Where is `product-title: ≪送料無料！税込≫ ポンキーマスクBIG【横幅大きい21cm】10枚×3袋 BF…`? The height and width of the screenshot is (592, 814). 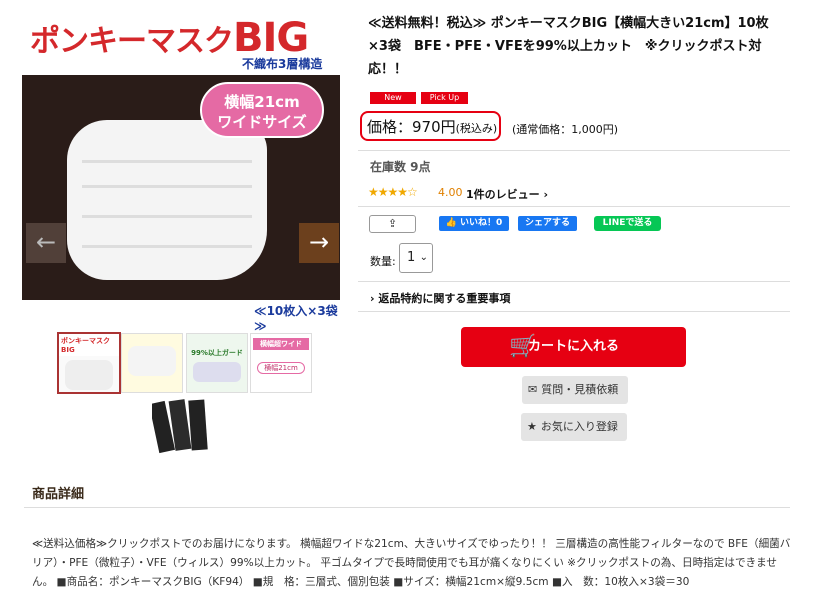 product-title: ≪送料無料！税込≫ ポンキーマスクBIG【横幅大きい21cm】10枚×3袋 BF… is located at coordinates (568, 46).